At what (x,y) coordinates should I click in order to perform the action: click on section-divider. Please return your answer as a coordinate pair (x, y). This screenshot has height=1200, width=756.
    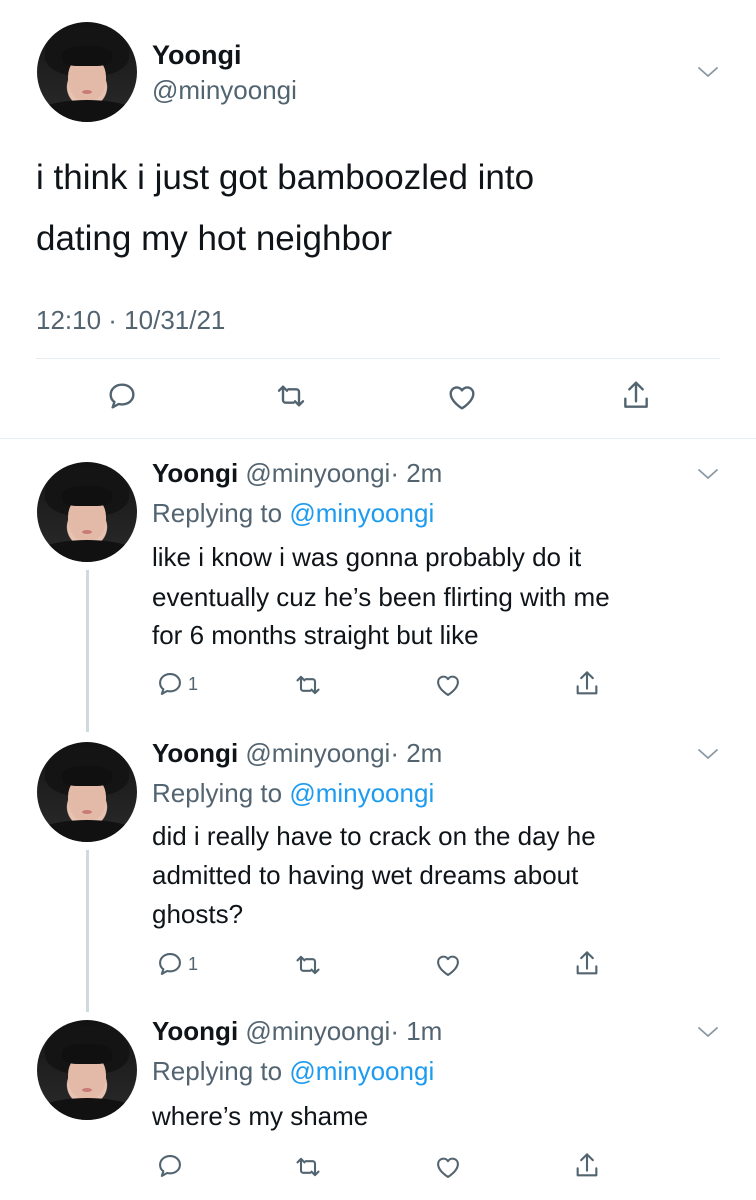
    Looking at the image, I should click on (378, 438).